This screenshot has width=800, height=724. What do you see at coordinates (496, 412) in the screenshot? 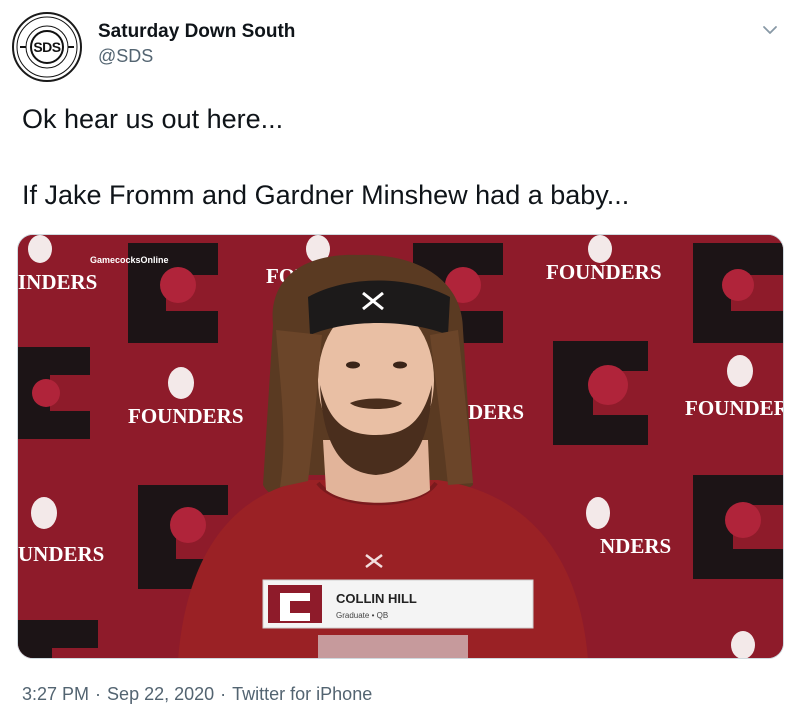
I see `backdrop-text: DERS` at bounding box center [496, 412].